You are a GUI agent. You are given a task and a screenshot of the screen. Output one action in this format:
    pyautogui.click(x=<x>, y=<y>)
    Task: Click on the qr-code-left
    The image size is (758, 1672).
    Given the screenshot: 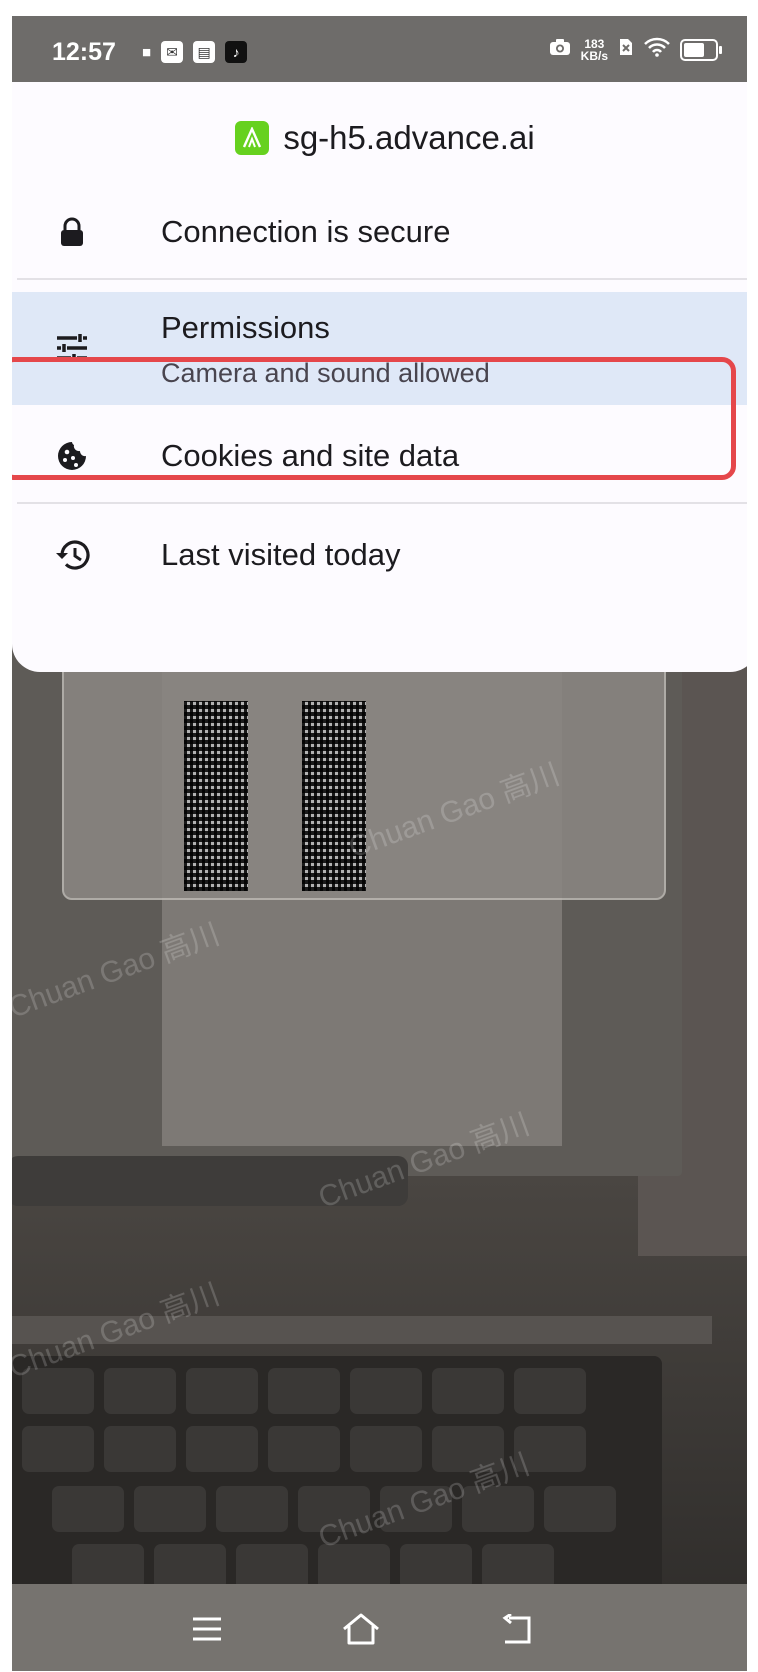 What is the action you would take?
    pyautogui.click(x=216, y=796)
    